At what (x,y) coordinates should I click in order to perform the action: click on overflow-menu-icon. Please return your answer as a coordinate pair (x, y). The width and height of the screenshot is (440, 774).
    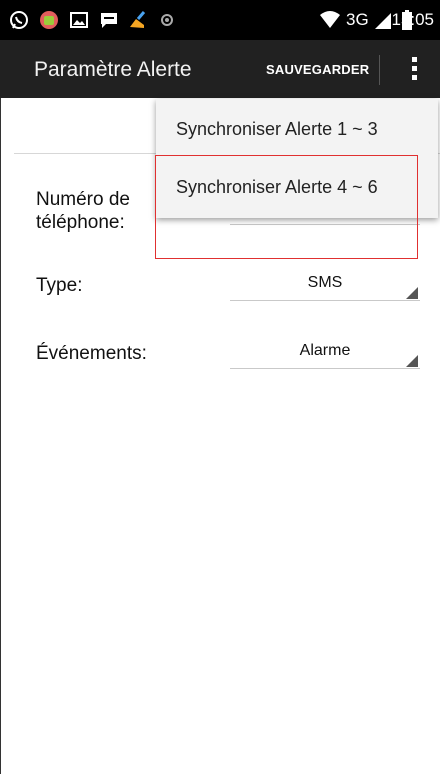
    Looking at the image, I should click on (414, 70).